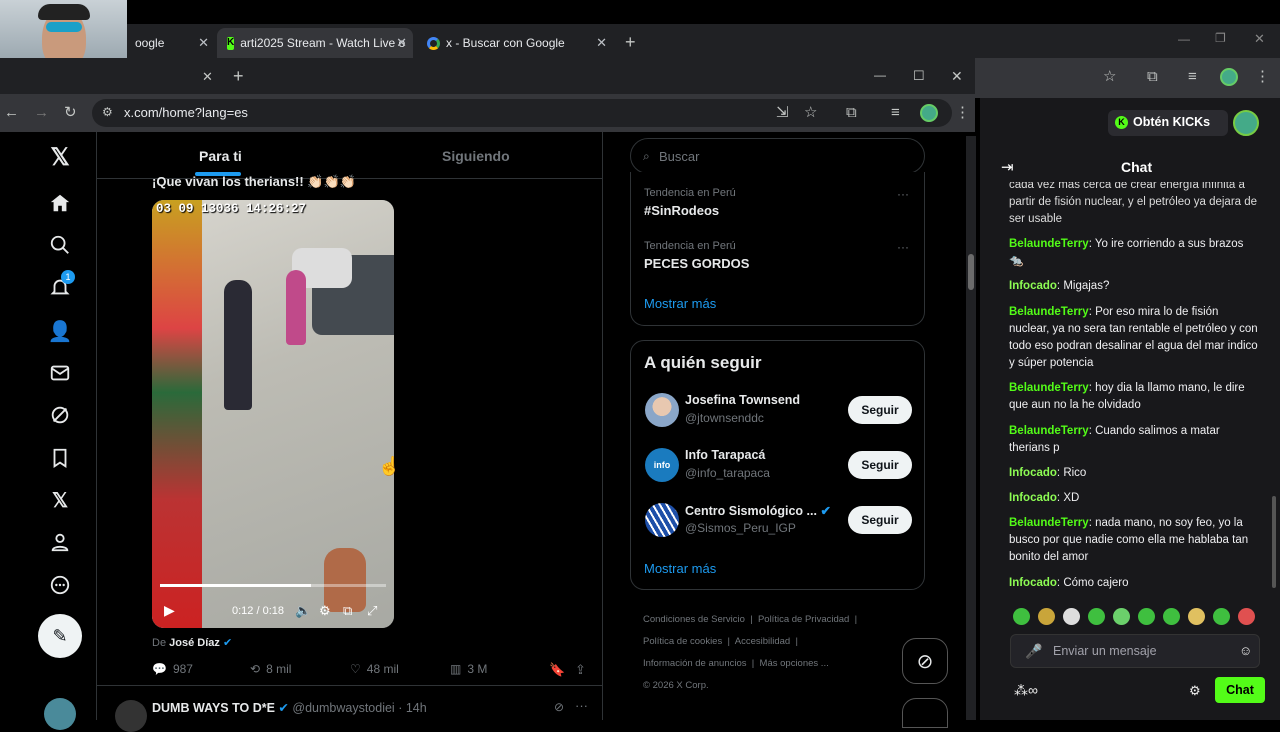 The image size is (1280, 732). I want to click on play-icon: ▶, so click(169, 610).